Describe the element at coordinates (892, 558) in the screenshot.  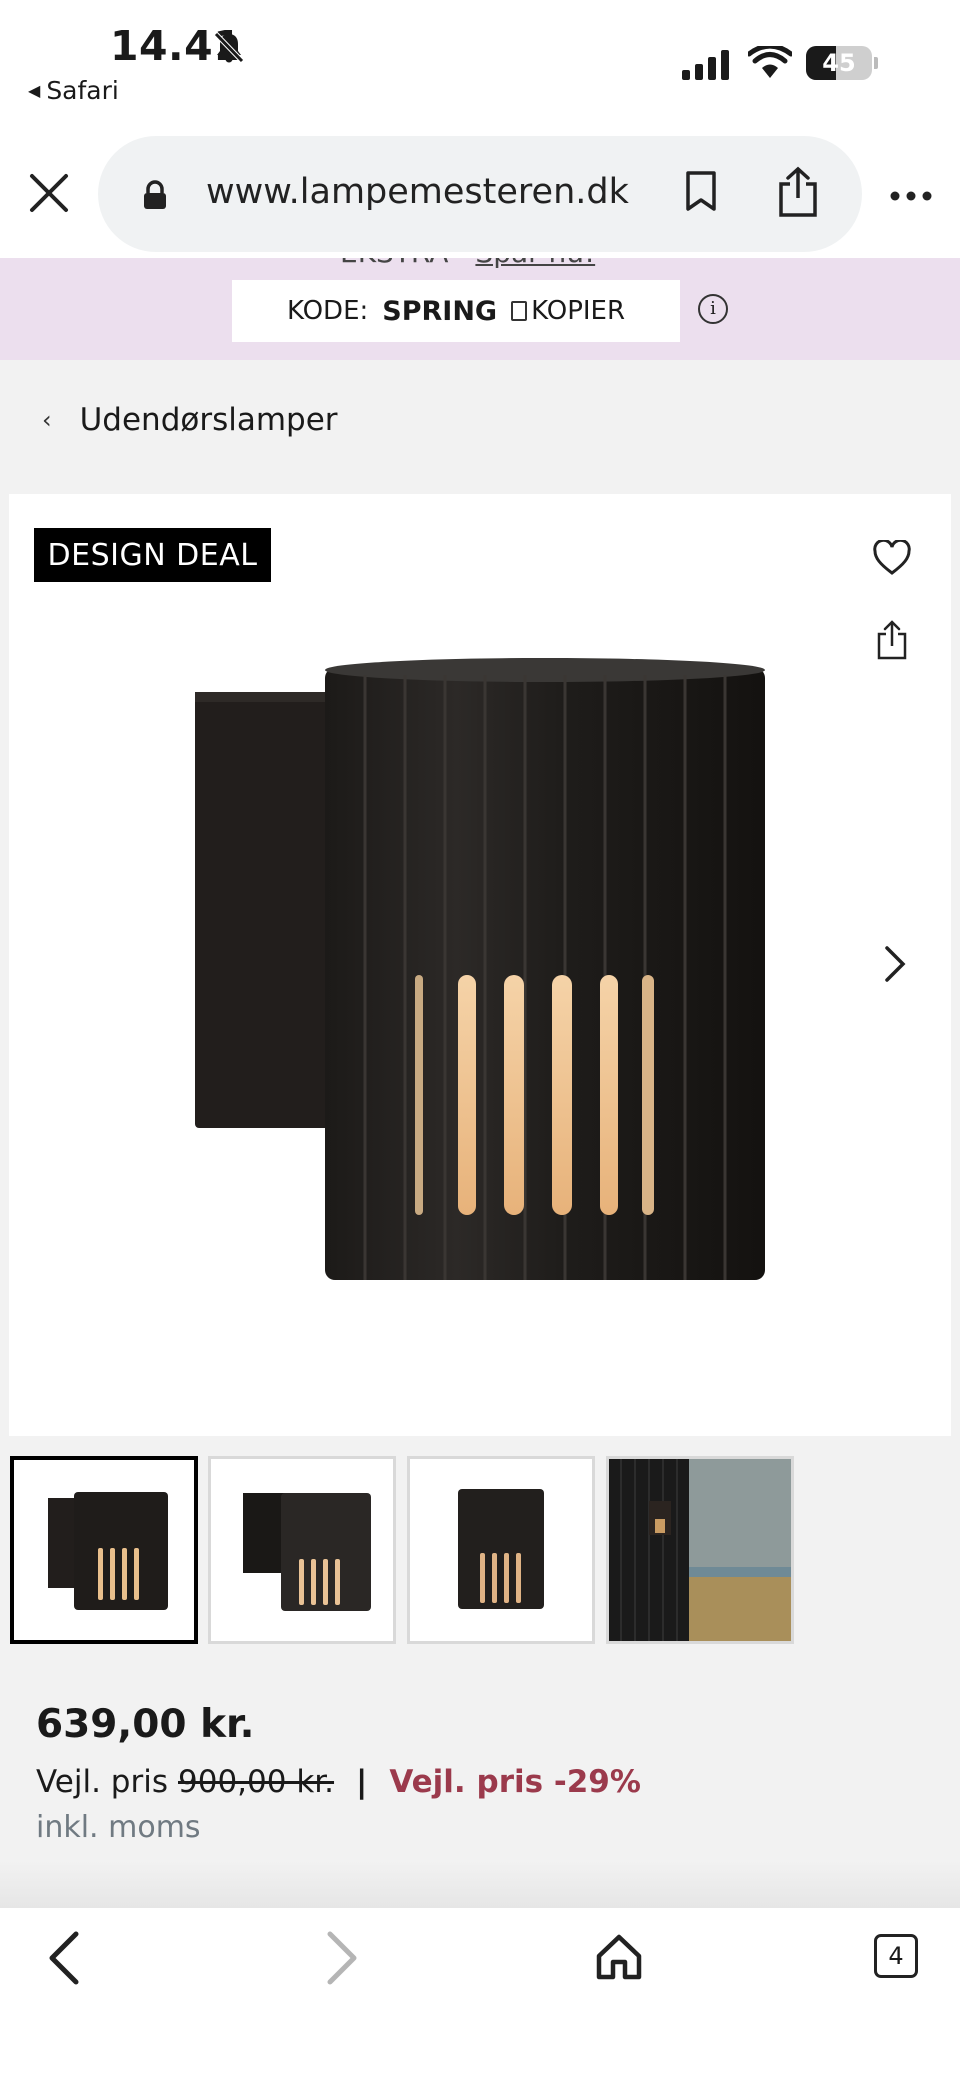
I see `heart-icon` at that location.